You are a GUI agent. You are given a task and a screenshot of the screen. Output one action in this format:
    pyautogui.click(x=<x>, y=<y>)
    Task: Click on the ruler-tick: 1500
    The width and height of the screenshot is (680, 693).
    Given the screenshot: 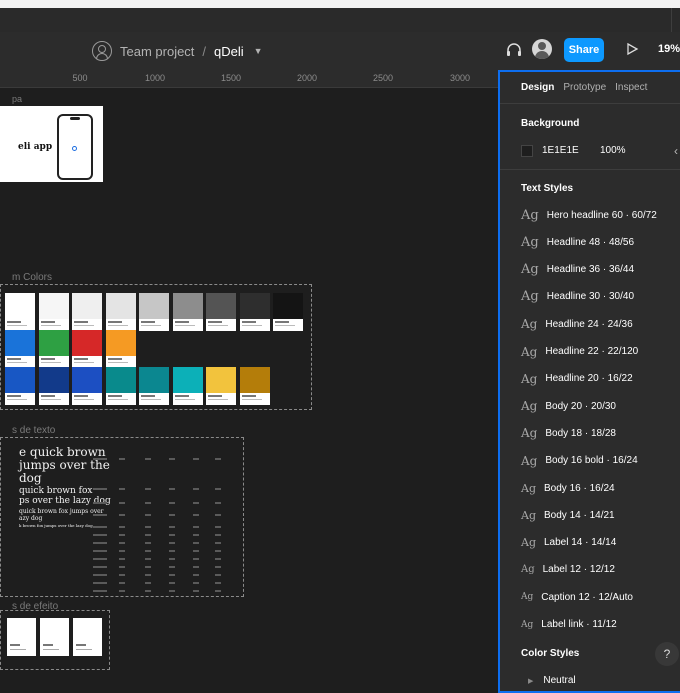 What is the action you would take?
    pyautogui.click(x=231, y=78)
    